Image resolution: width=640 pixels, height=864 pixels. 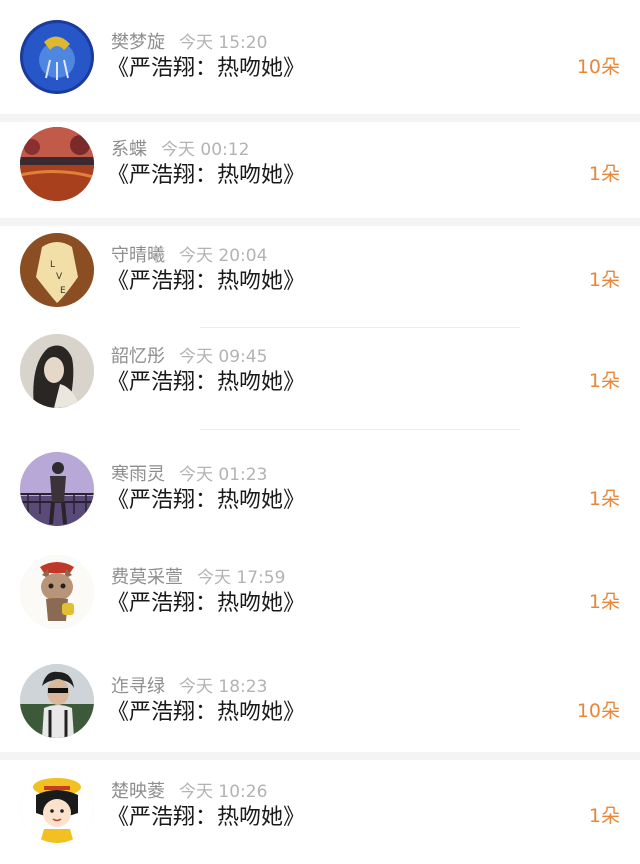 I want to click on boy-with-sunglasses-avatar-icon, so click(x=57, y=701).